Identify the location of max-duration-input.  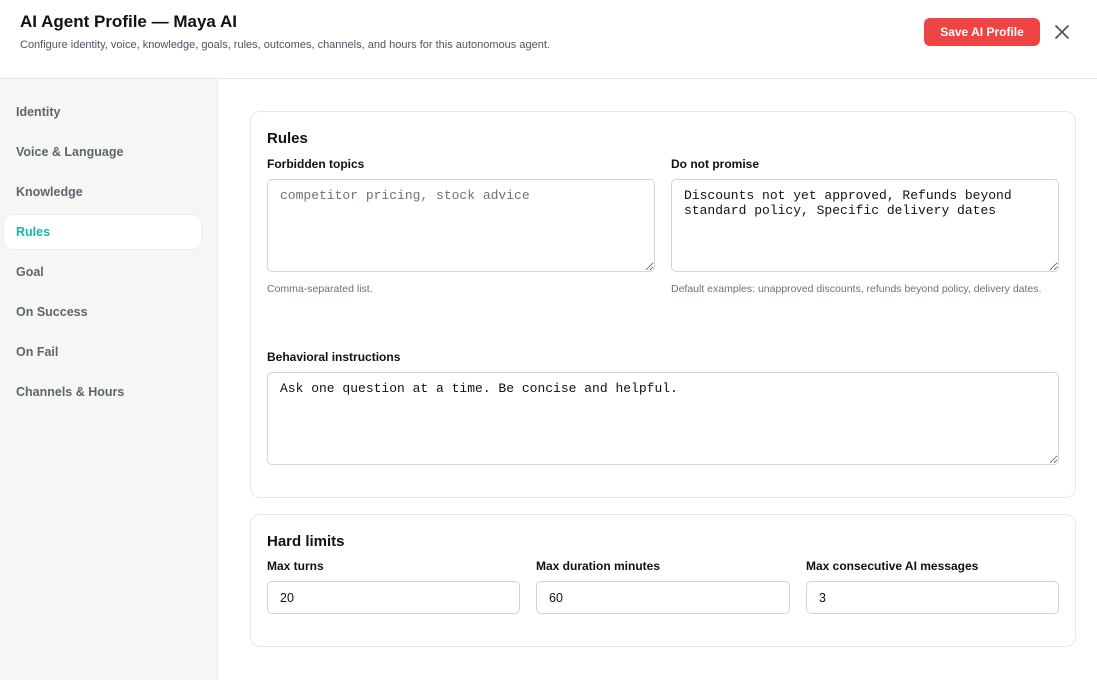
(663, 597).